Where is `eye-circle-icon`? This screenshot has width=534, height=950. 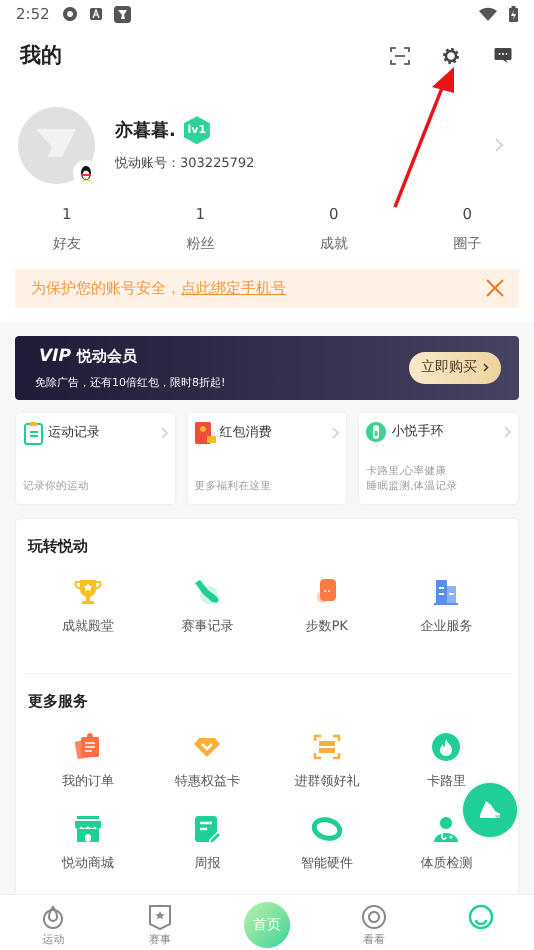 eye-circle-icon is located at coordinates (373, 917).